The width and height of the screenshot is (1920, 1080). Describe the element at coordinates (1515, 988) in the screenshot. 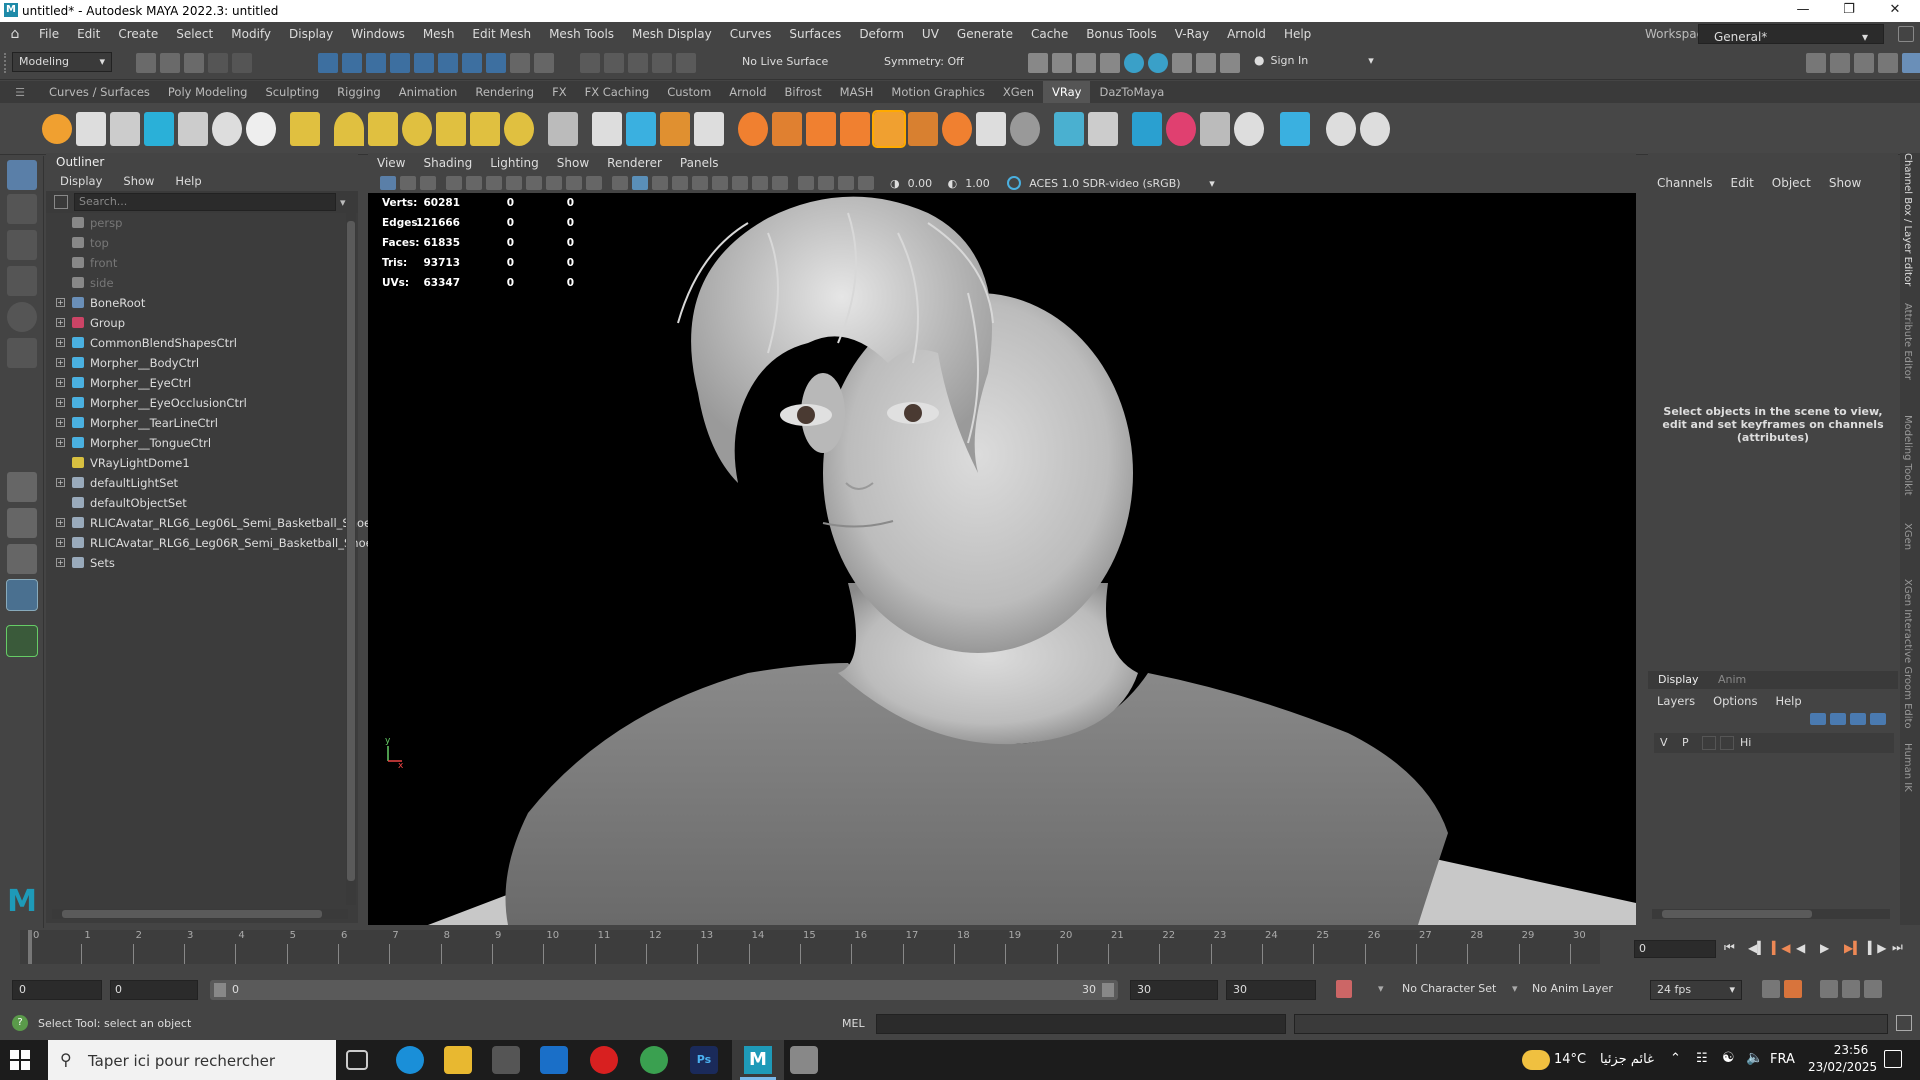

I see `chevron-down-icon: ▾` at that location.